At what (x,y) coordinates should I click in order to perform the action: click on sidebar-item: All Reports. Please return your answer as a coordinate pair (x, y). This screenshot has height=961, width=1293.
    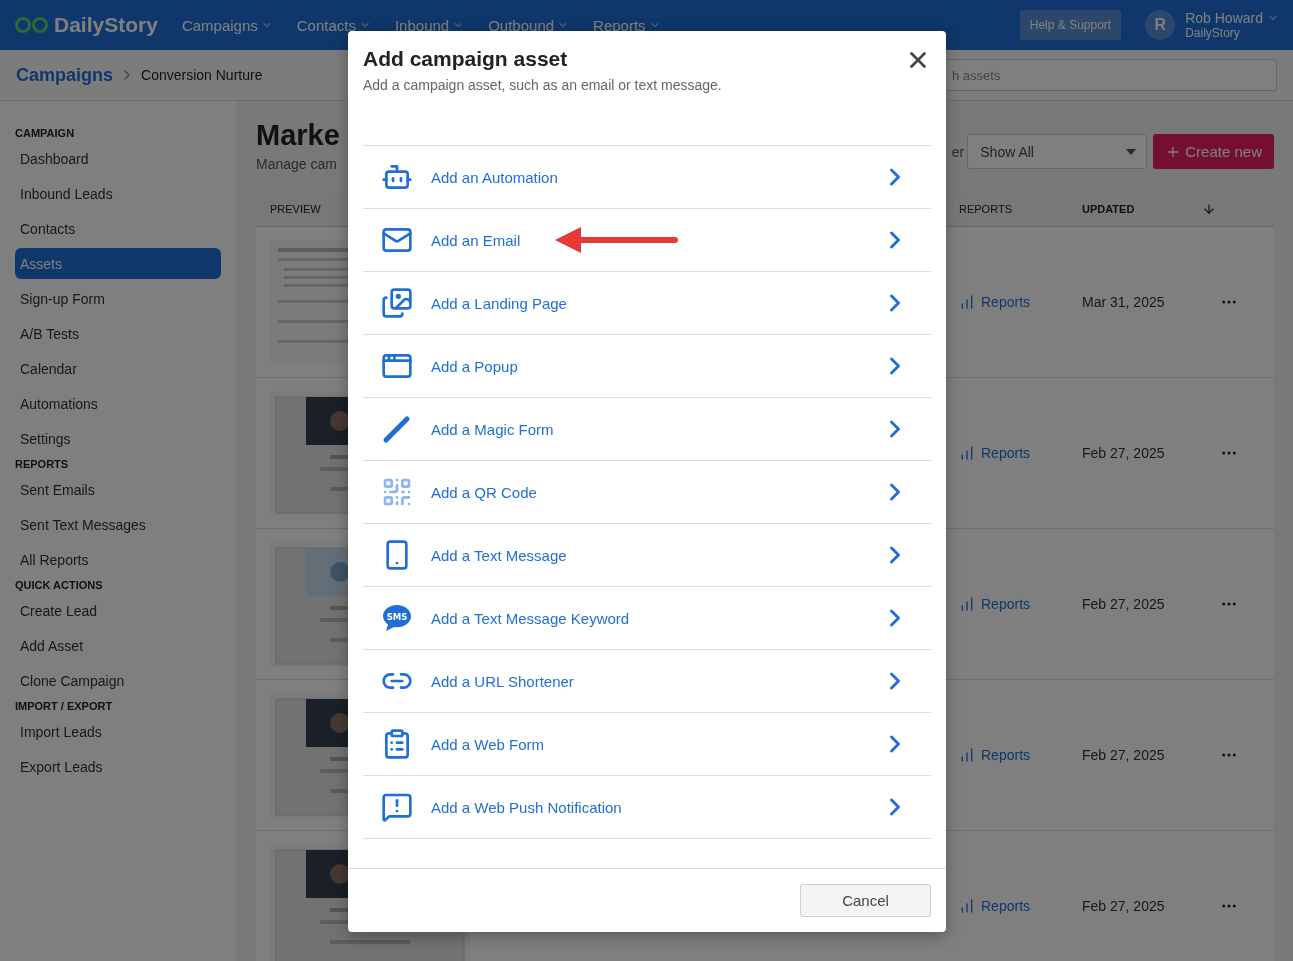
    Looking at the image, I should click on (118, 559).